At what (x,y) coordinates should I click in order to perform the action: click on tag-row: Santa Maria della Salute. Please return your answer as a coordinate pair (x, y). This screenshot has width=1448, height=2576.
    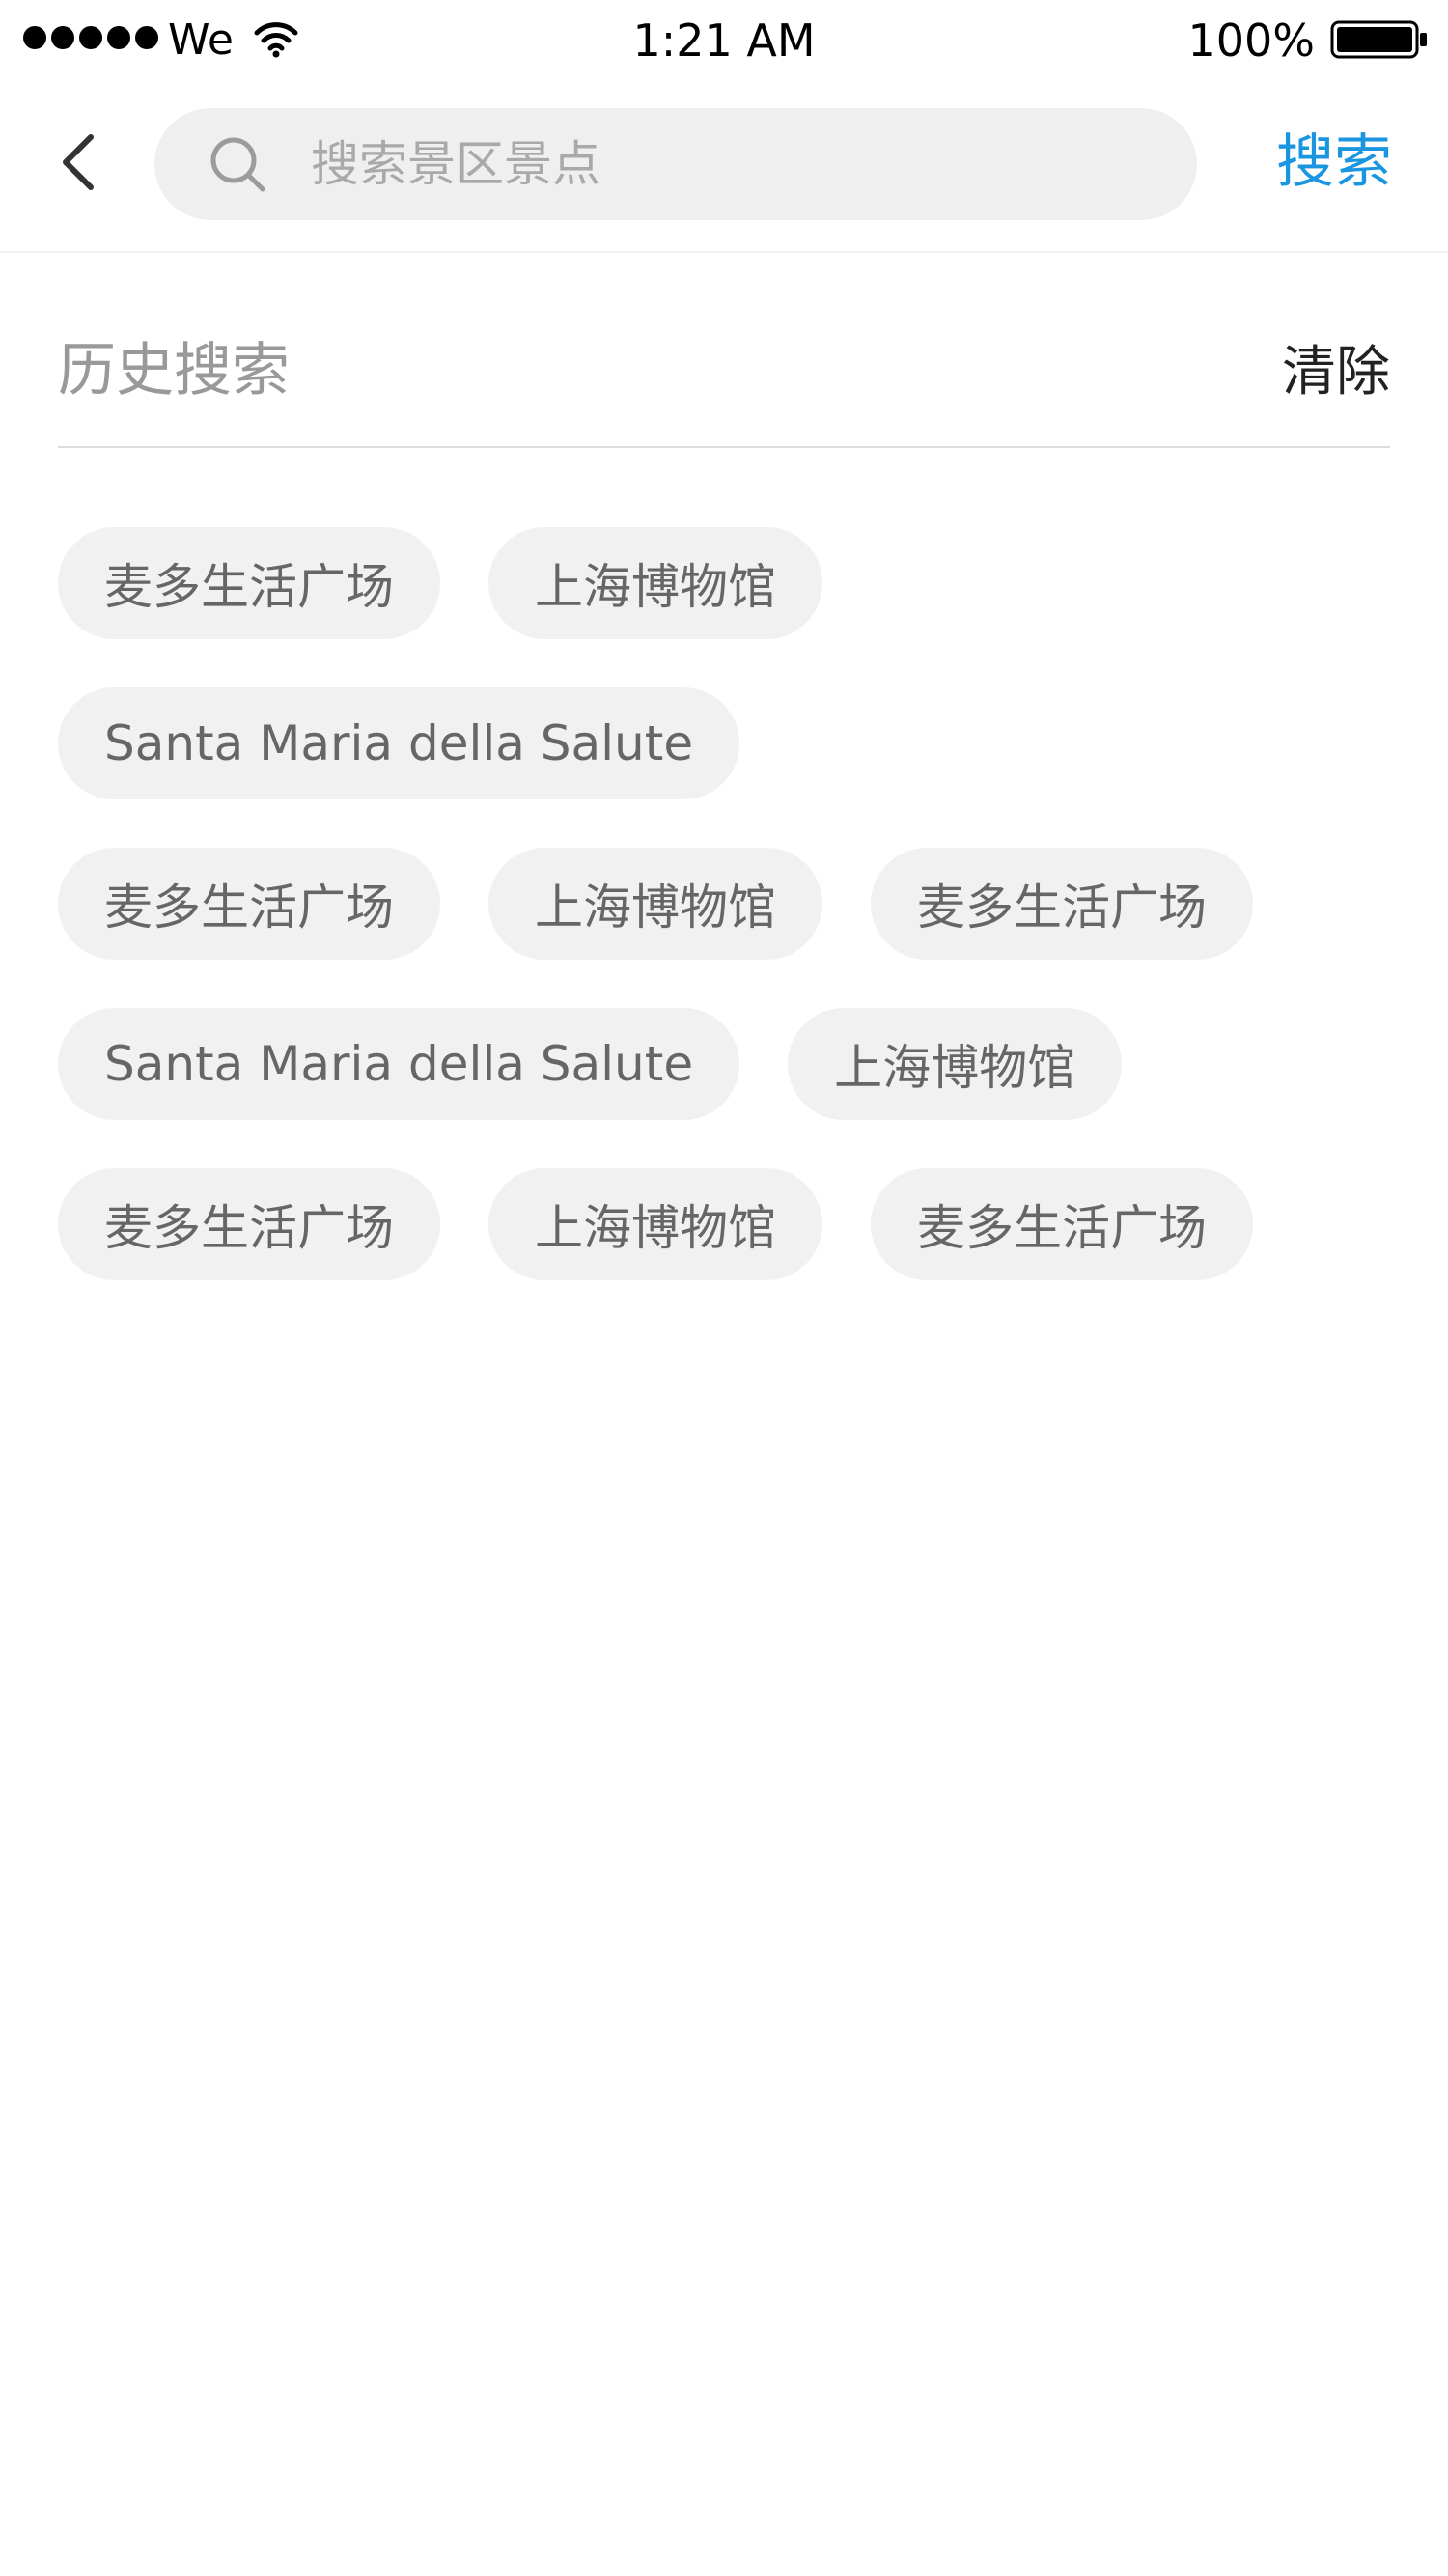
    Looking at the image, I should click on (724, 743).